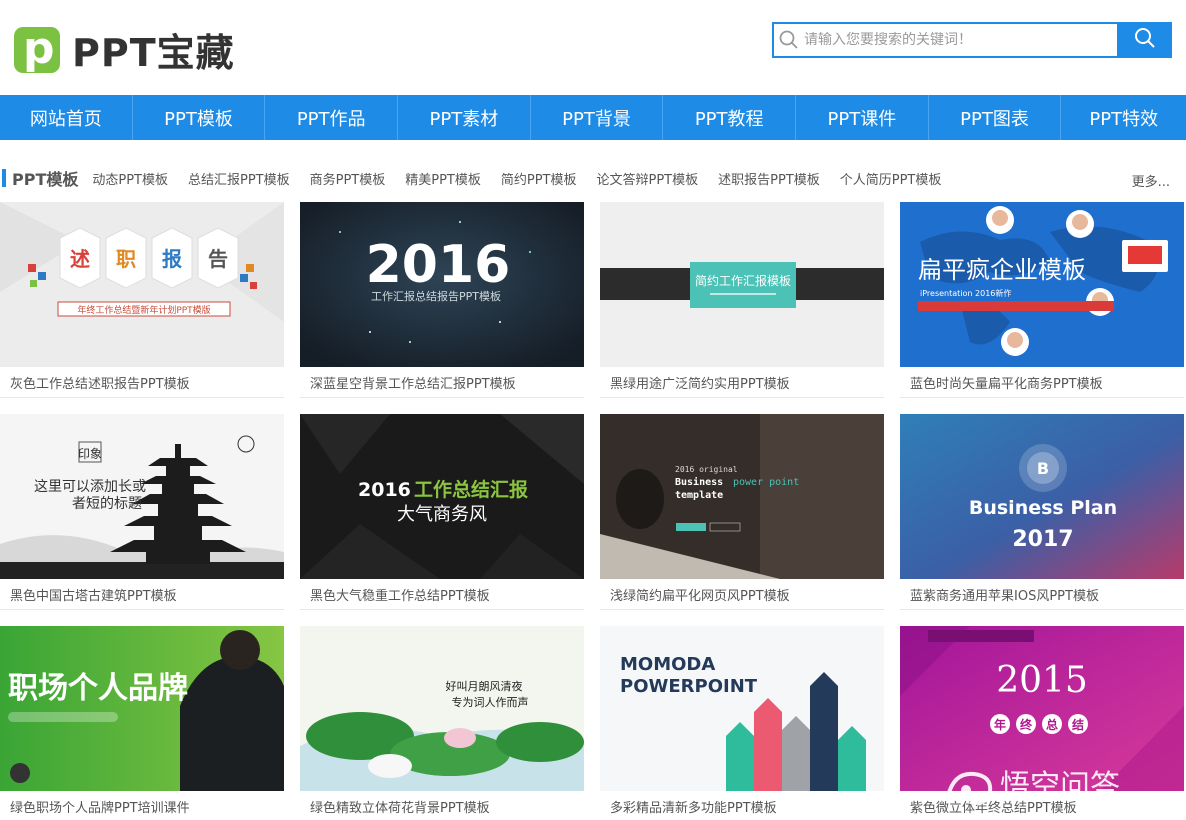  What do you see at coordinates (199, 117) in the screenshot?
I see `nav-item-ppt-templates: PPT模板` at bounding box center [199, 117].